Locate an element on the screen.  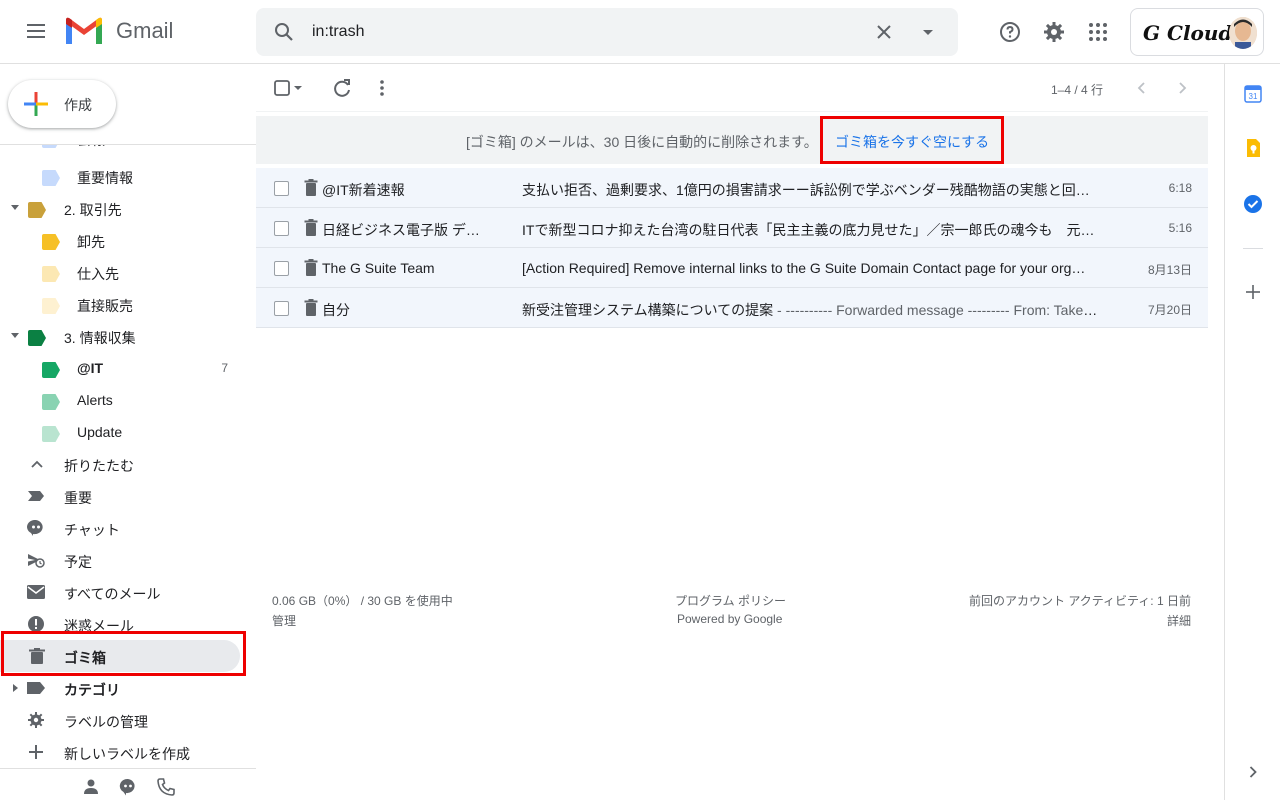
main-menu-icon is located at coordinates (36, 32).